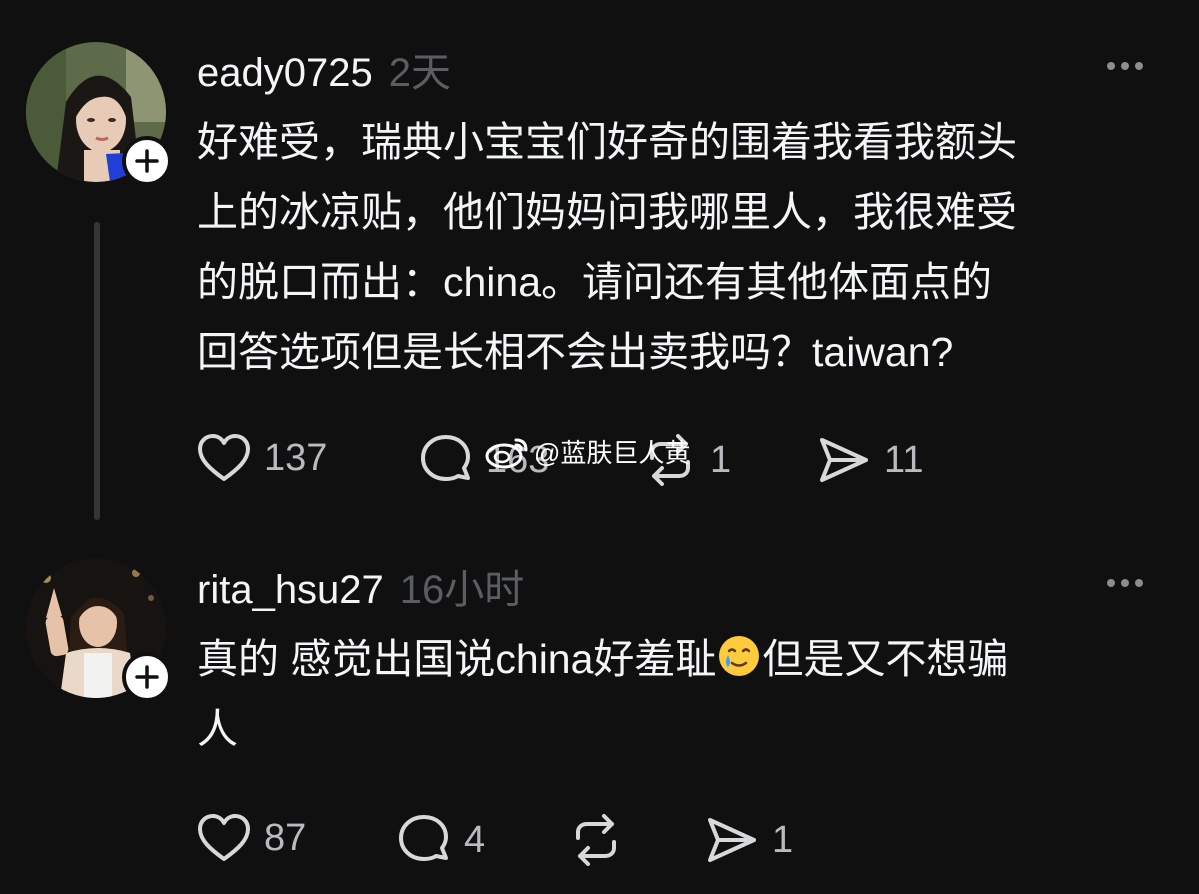 Image resolution: width=1199 pixels, height=894 pixels. I want to click on like-button: 87, so click(251, 838).